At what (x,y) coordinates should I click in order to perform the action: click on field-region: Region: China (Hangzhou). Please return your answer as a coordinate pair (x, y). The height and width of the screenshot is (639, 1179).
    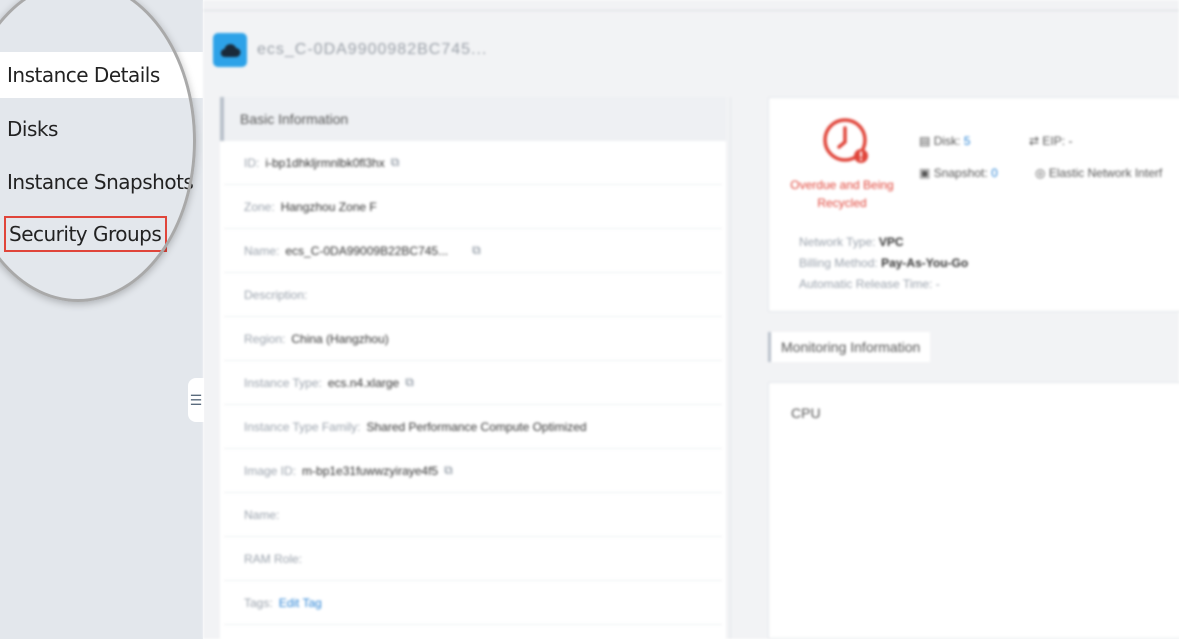
    Looking at the image, I should click on (473, 339).